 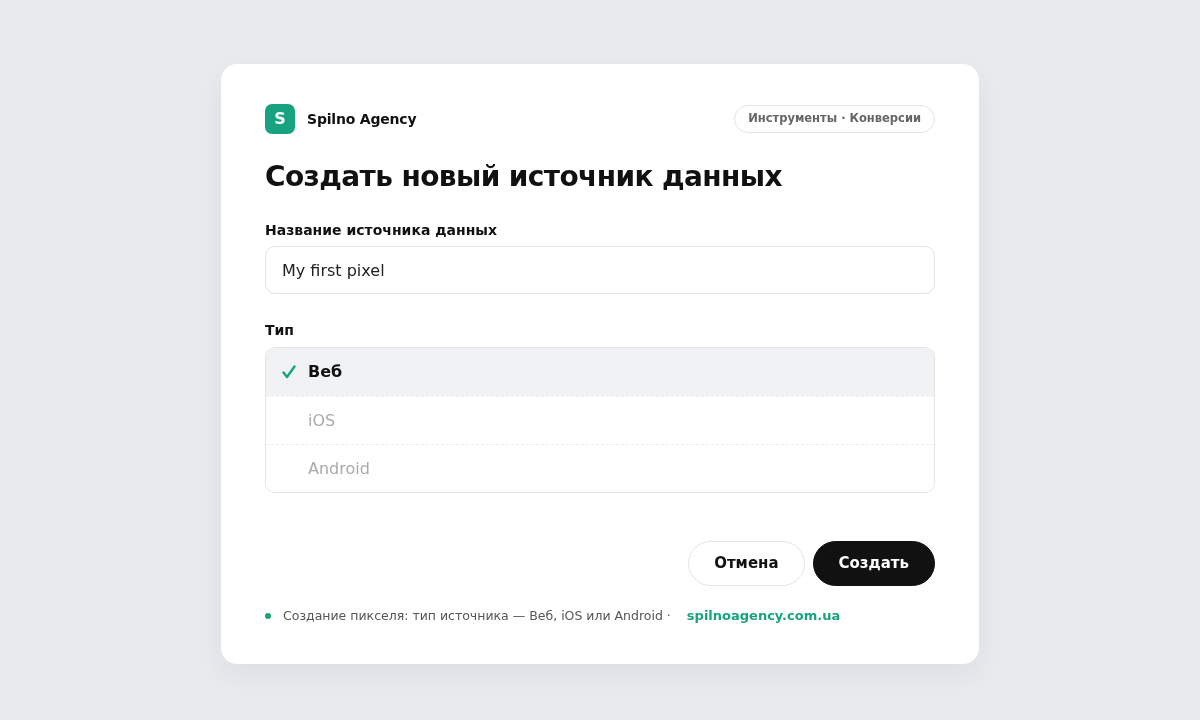 What do you see at coordinates (873, 564) in the screenshot?
I see `create-button: Создать` at bounding box center [873, 564].